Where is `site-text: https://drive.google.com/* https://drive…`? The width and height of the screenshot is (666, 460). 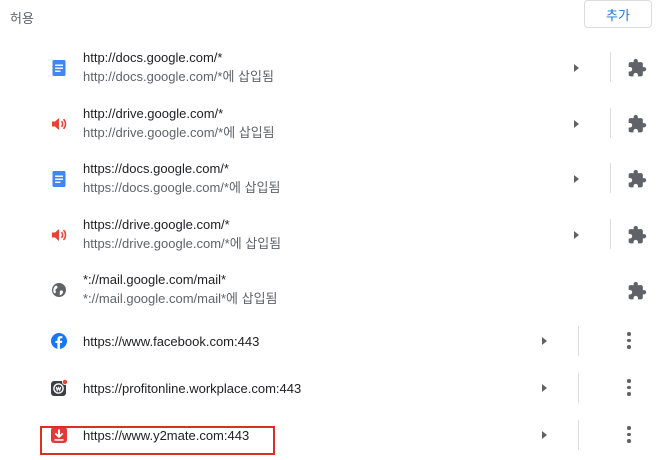
site-text: https://drive.google.com/* https://drive… is located at coordinates (182, 234).